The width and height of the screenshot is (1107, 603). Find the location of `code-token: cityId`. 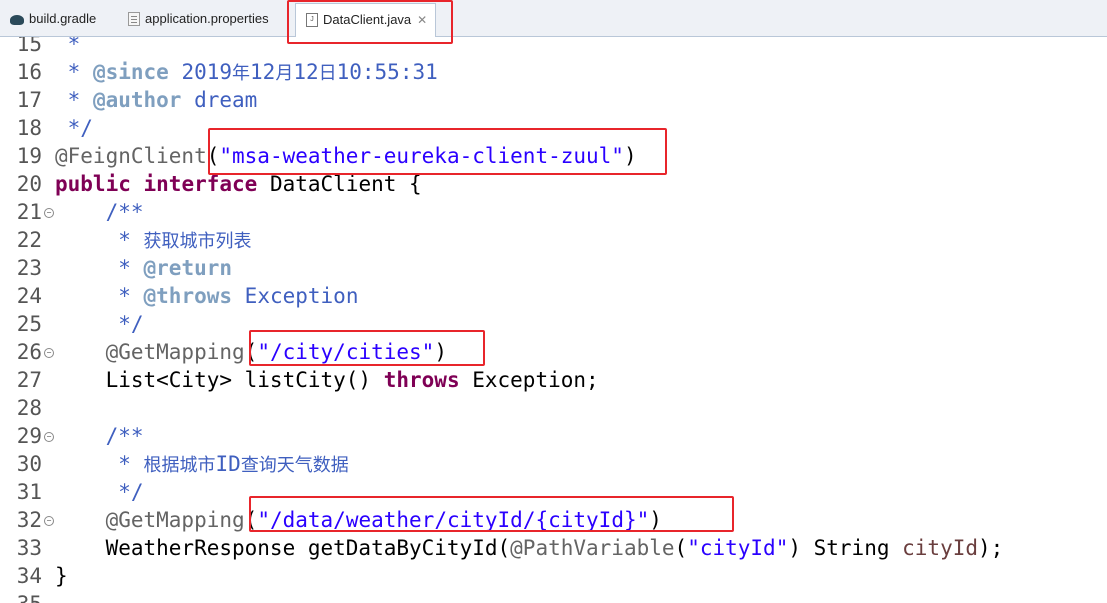

code-token: cityId is located at coordinates (940, 548).